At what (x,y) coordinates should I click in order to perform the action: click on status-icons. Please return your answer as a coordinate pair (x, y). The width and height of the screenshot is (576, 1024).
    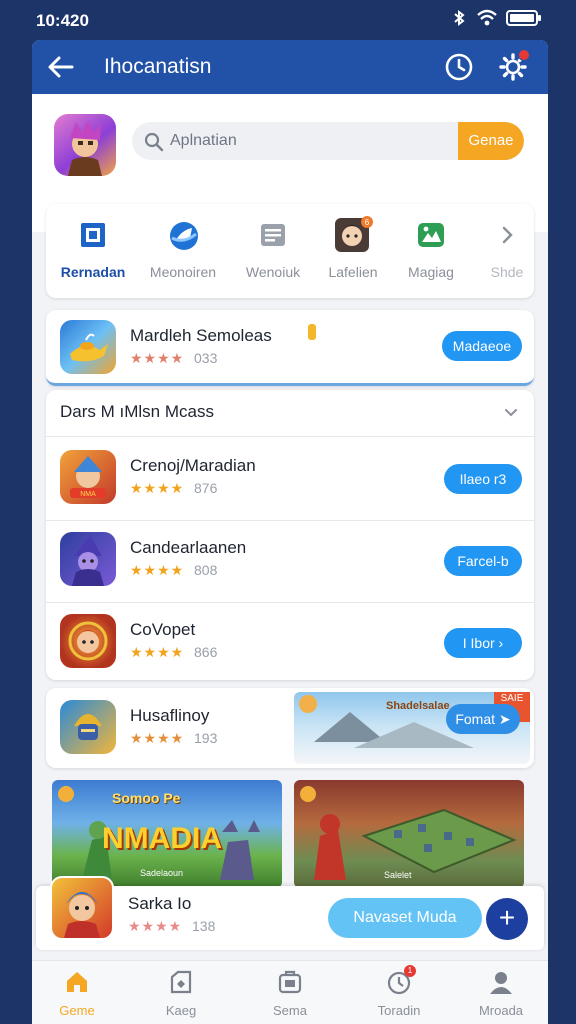
    Looking at the image, I should click on (496, 18).